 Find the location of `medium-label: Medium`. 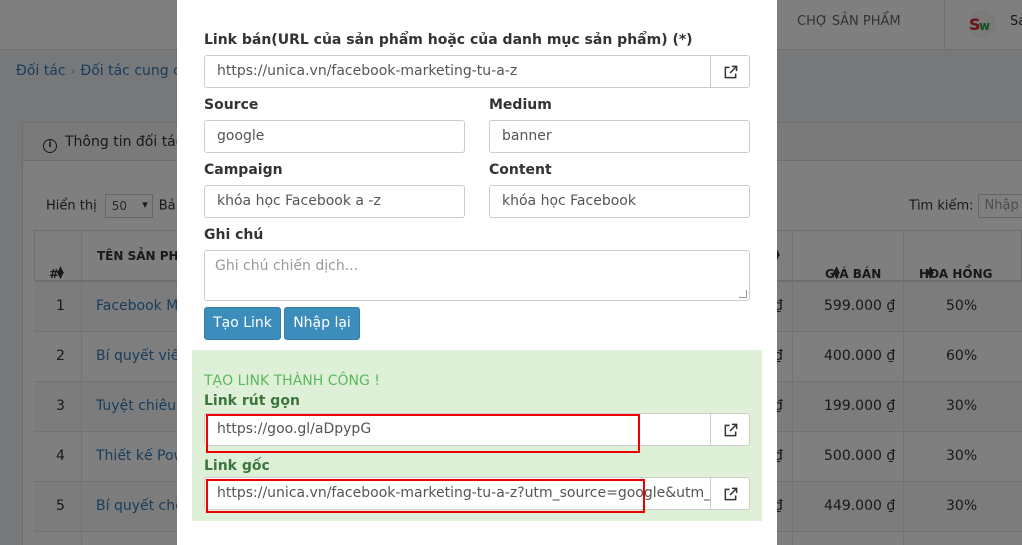

medium-label: Medium is located at coordinates (520, 105).